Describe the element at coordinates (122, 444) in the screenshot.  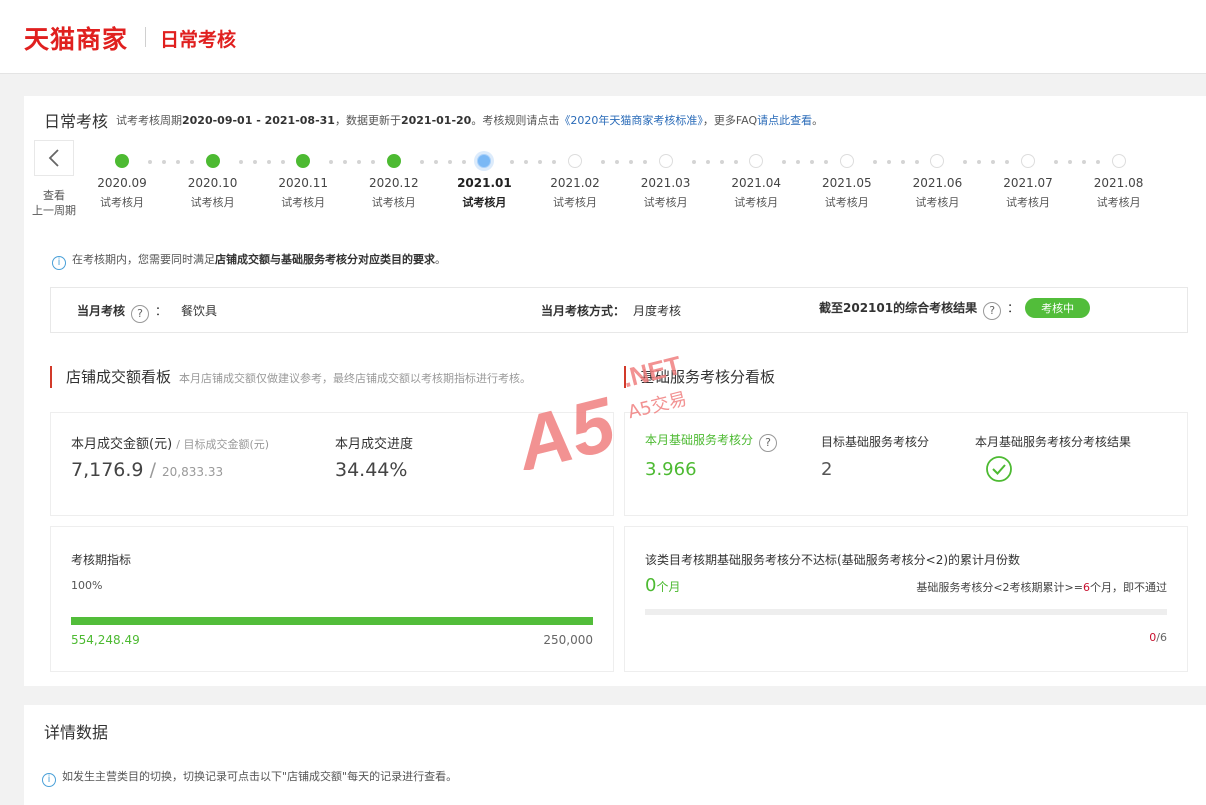
I see `amount-label: 本月成交金额(元)` at that location.